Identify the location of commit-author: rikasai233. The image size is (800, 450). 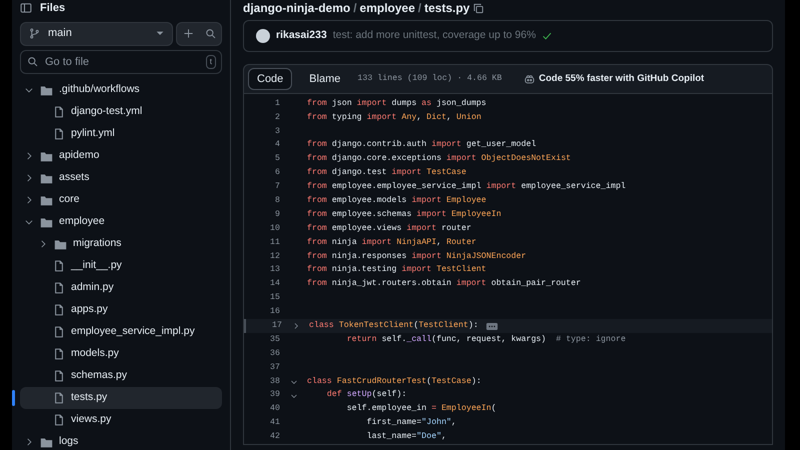
(301, 36).